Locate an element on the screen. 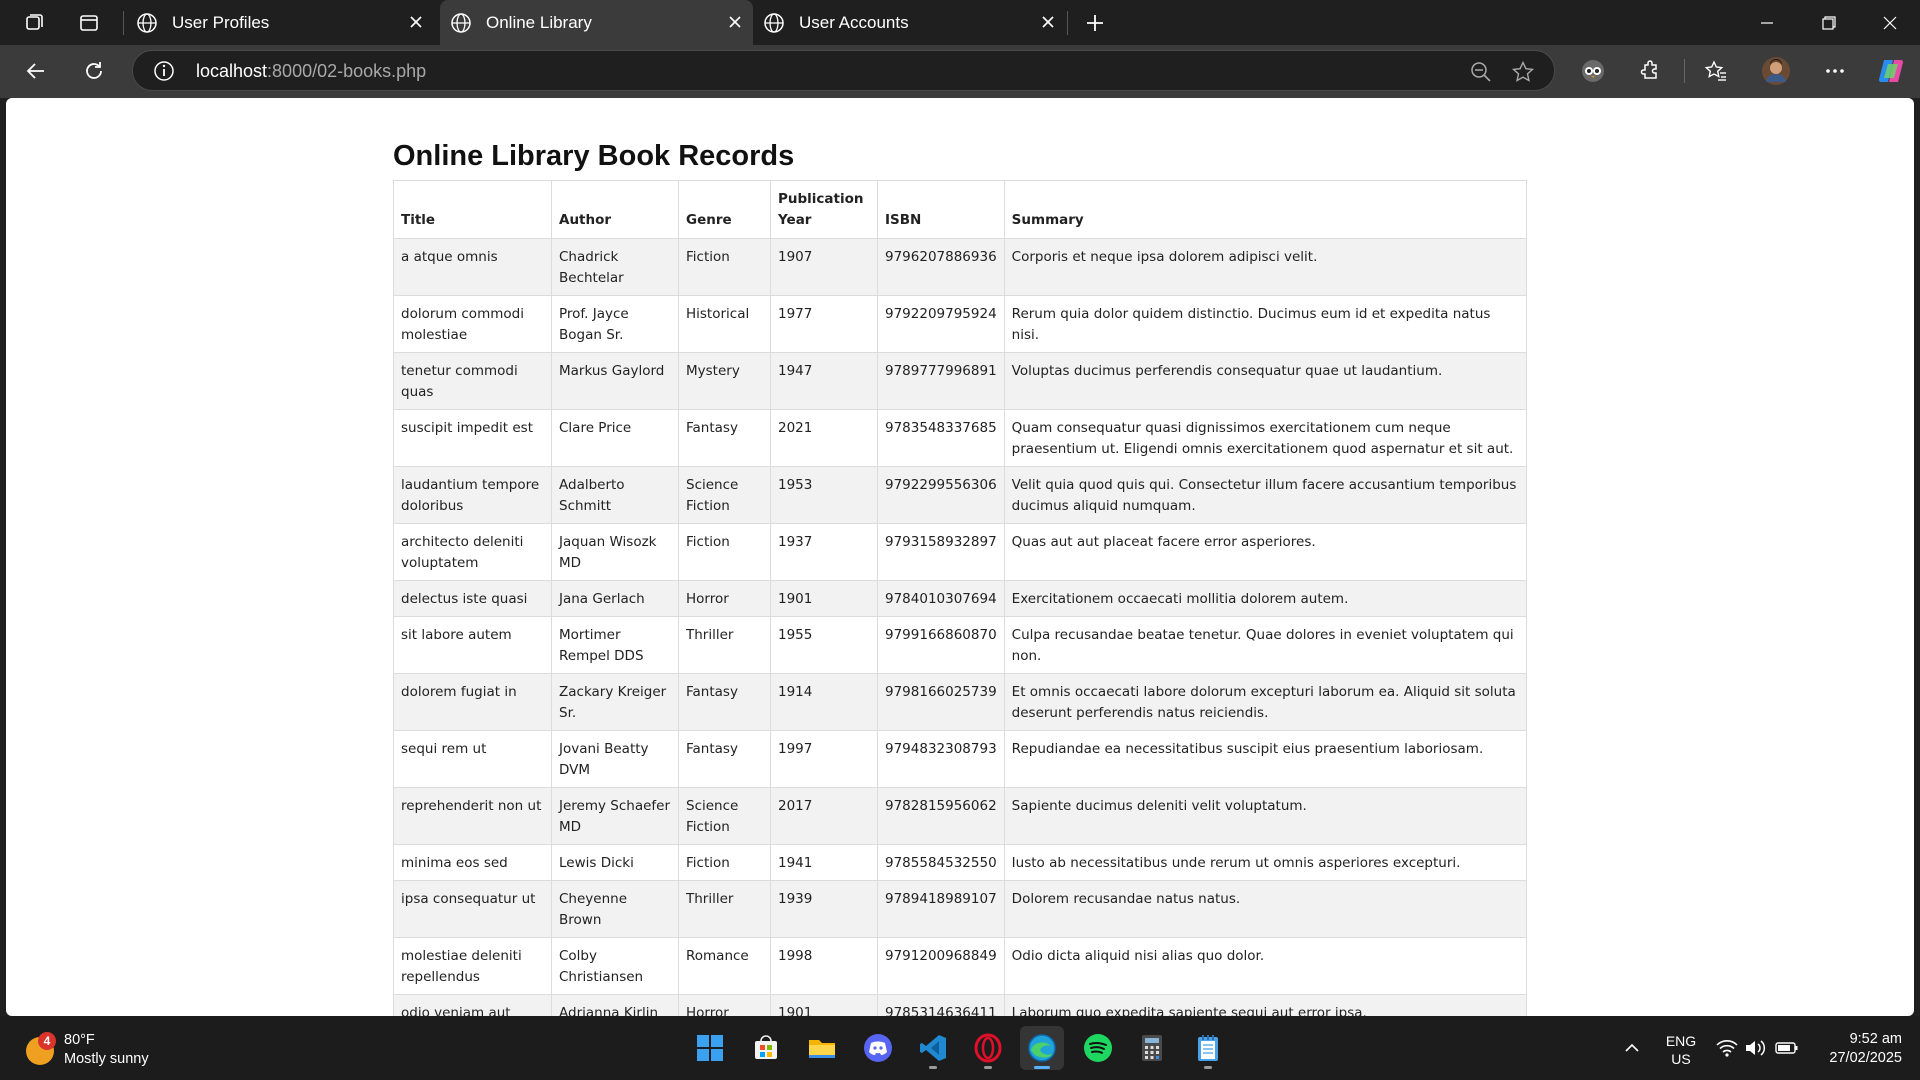 The width and height of the screenshot is (1920, 1080). tab-user-accounts: User Accounts is located at coordinates (909, 22).